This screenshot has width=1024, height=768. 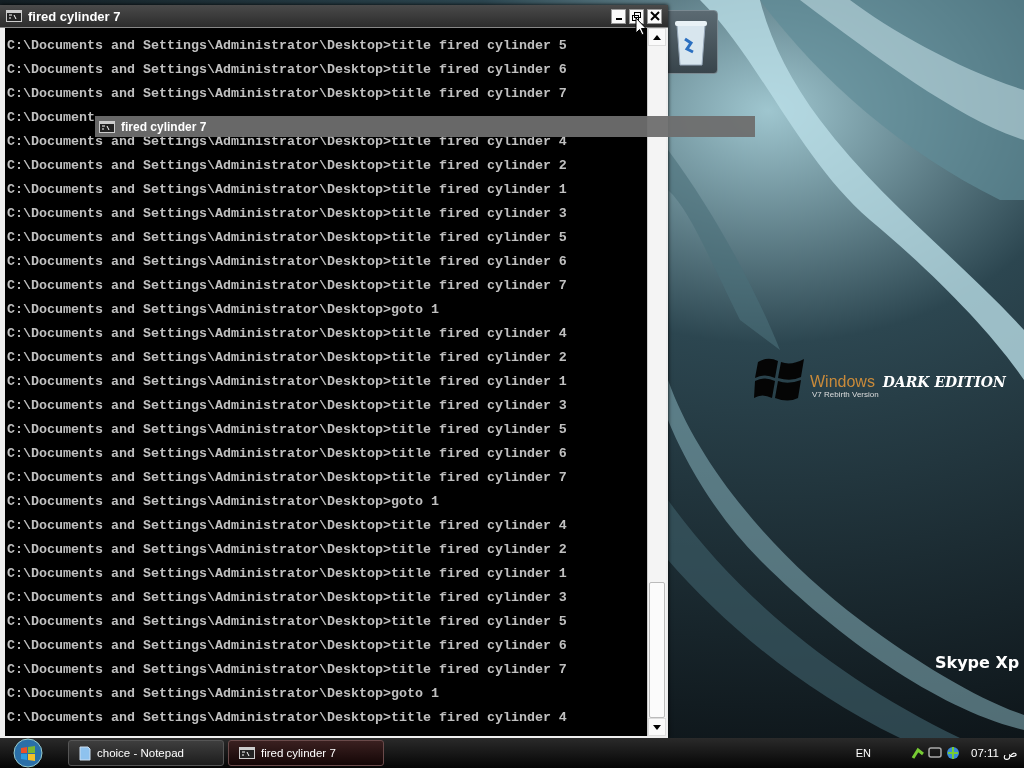 I want to click on notepad-icon, so click(x=85, y=753).